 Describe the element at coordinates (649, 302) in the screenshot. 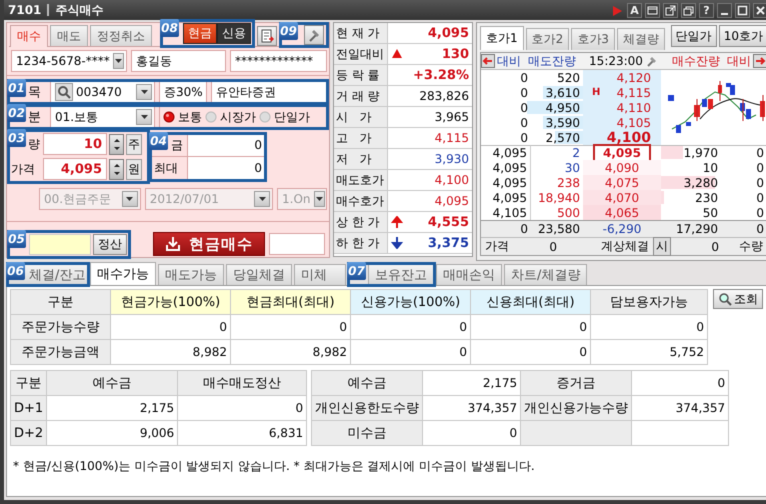

I see `column-header: 담보용자가능` at that location.